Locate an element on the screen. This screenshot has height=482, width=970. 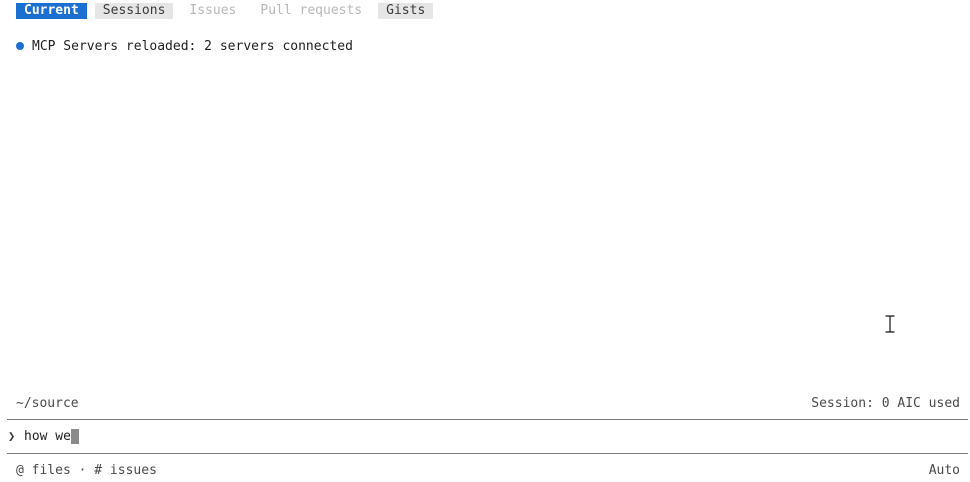
text-cursor-icon is located at coordinates (890, 324).